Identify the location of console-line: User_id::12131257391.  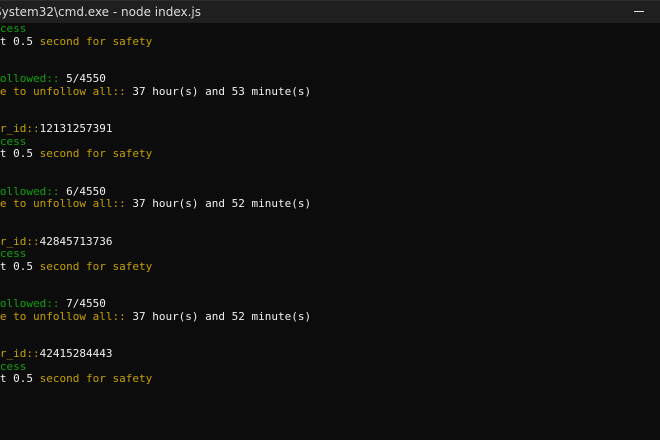
(330, 129).